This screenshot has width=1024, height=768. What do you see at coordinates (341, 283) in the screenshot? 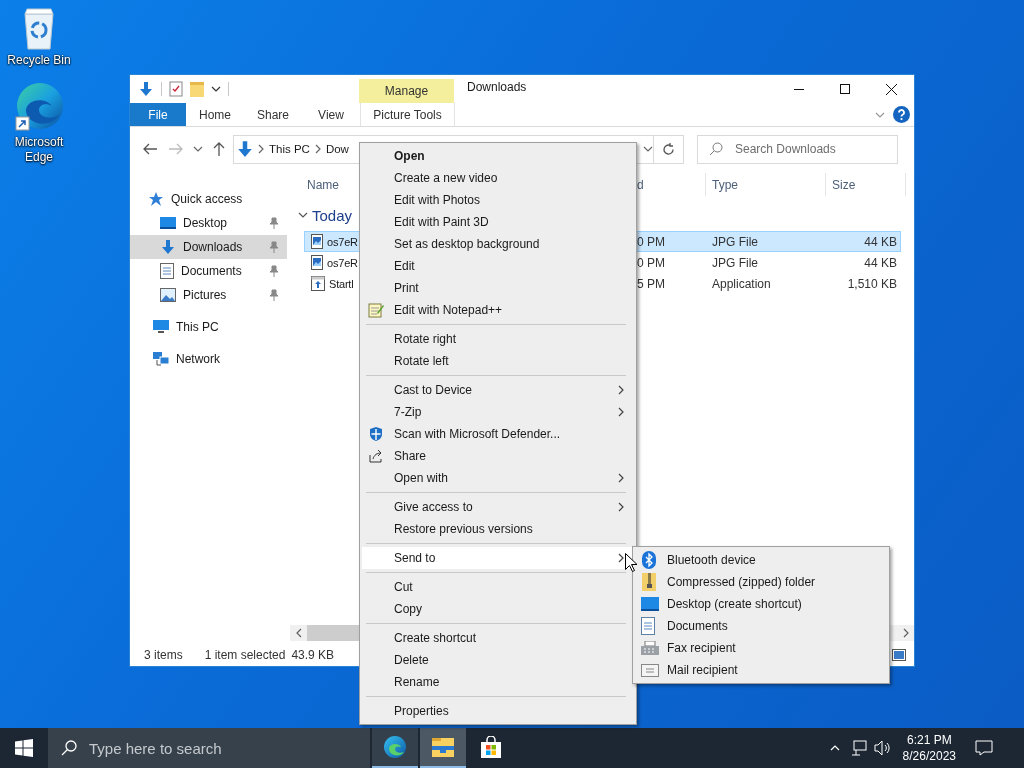
I see `file-name: Startl` at bounding box center [341, 283].